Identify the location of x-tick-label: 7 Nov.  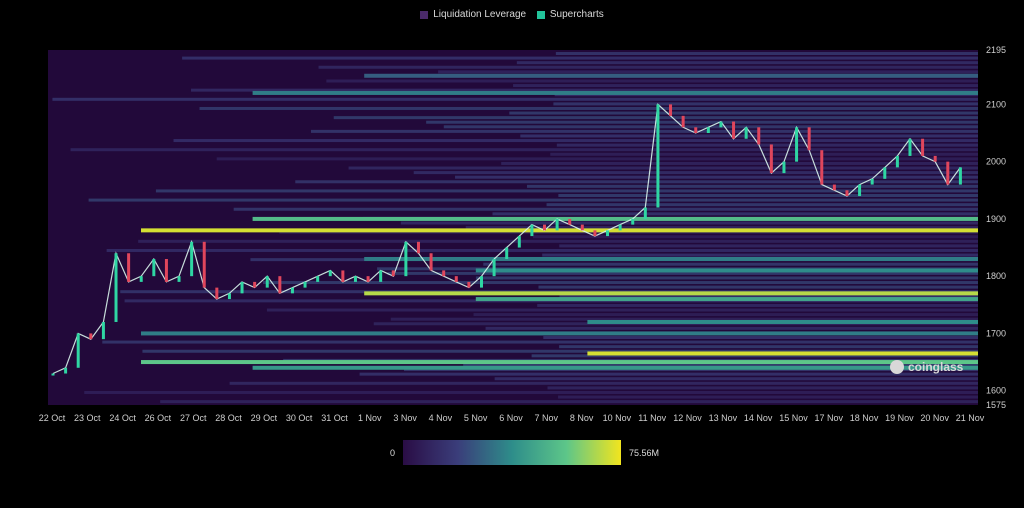
(547, 418).